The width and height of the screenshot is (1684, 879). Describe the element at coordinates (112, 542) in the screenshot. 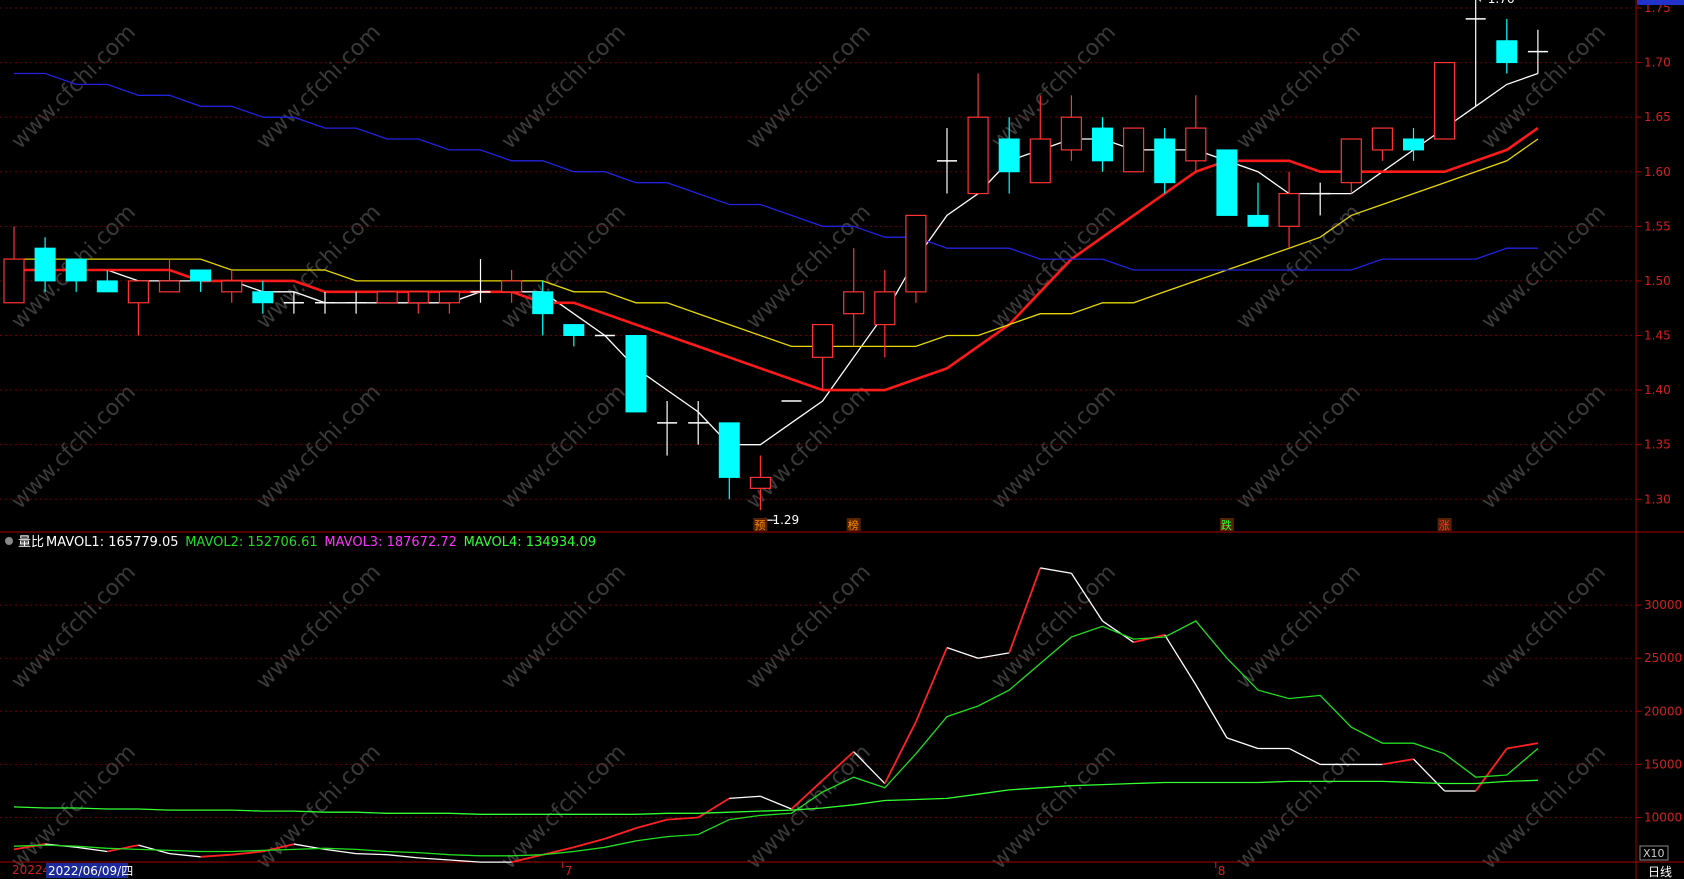

I see `volume-legend-item: MAVOL1: 165779.05` at that location.